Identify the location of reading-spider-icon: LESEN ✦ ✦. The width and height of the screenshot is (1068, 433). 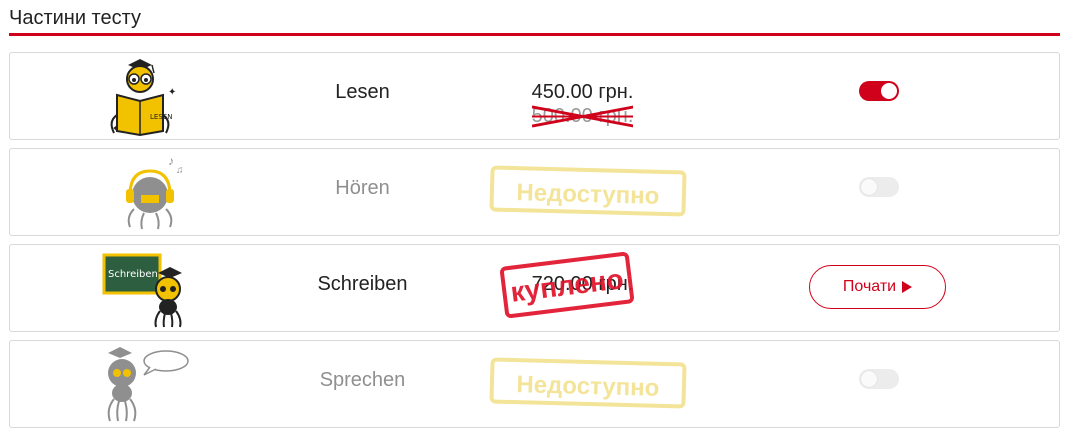
(143, 98).